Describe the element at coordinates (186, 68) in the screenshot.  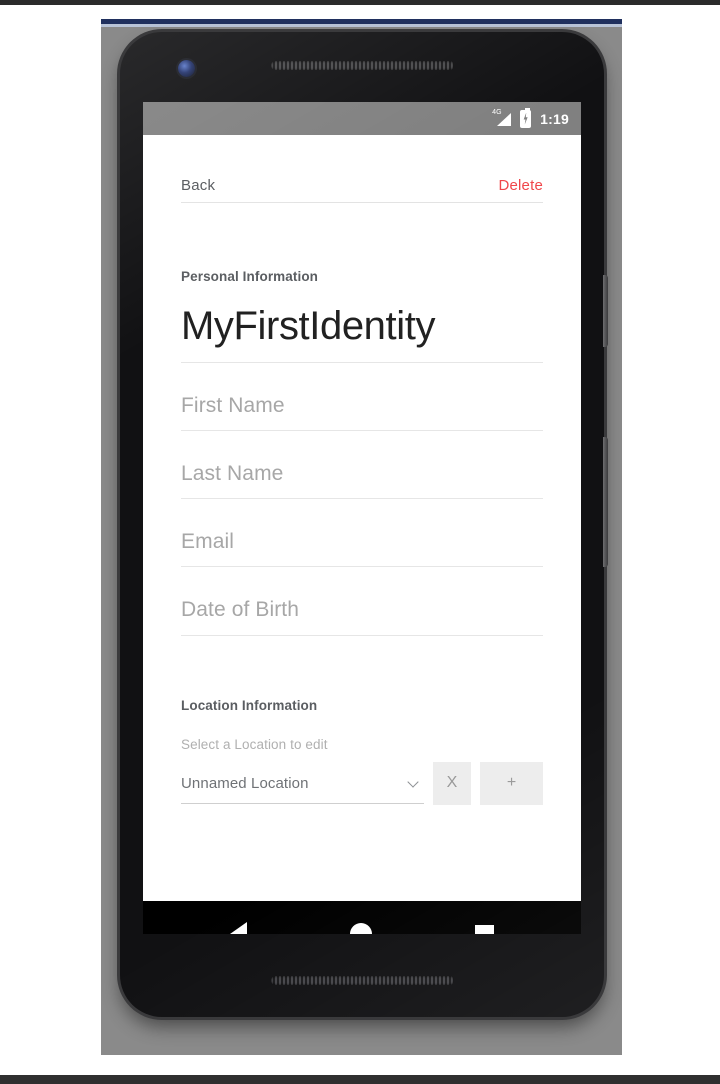
I see `front-camera-icon` at that location.